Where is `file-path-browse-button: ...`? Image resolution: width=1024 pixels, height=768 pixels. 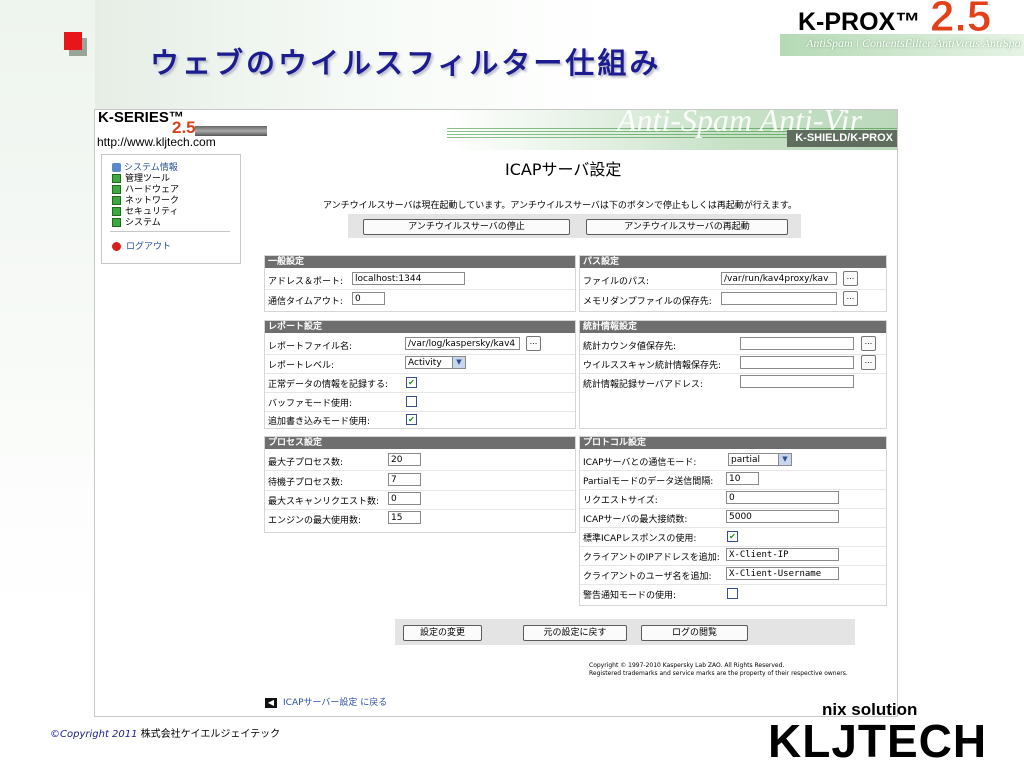 file-path-browse-button: ... is located at coordinates (850, 278).